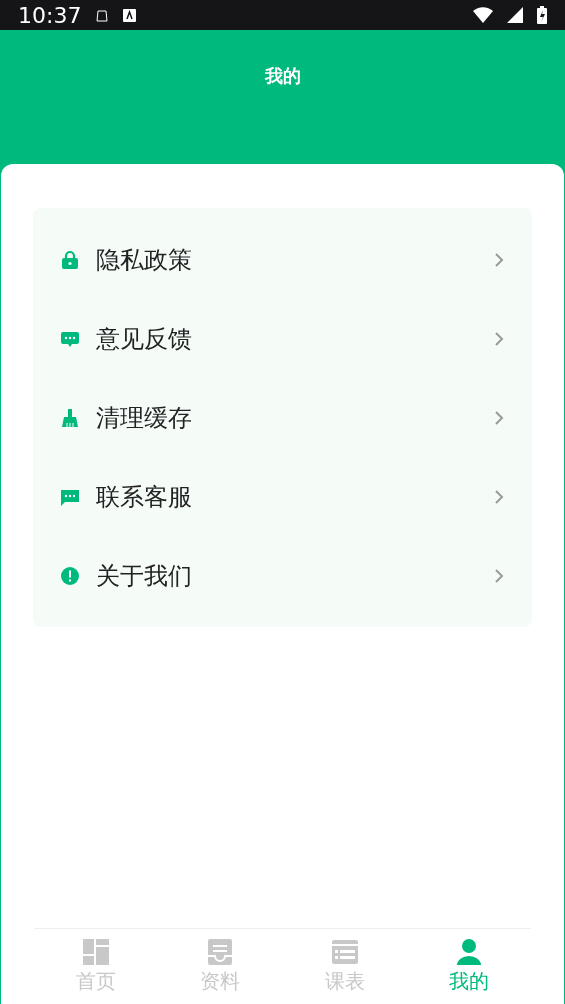  Describe the element at coordinates (344, 952) in the screenshot. I see `list-window-icon` at that location.